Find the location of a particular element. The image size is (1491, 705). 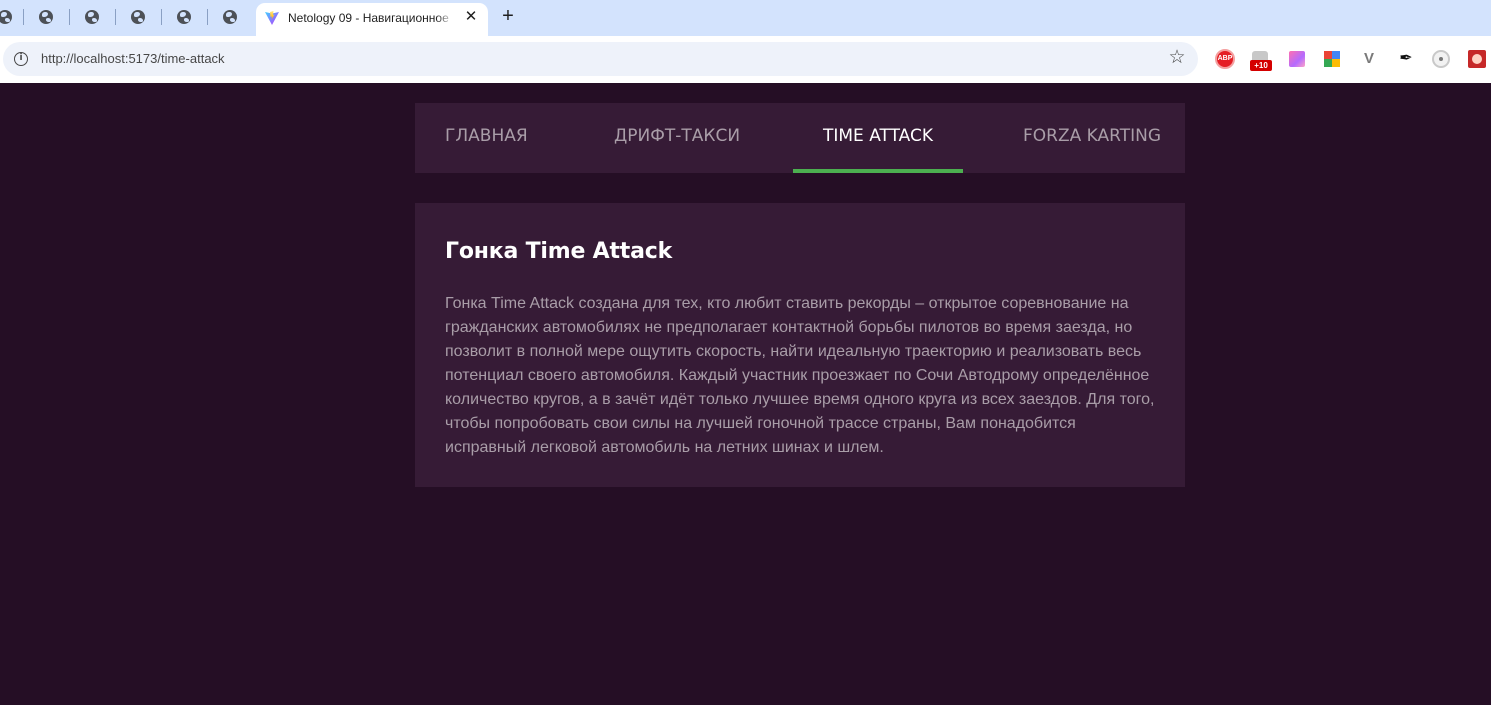

nav-link-home: ГЛАВНАЯ is located at coordinates (486, 138).